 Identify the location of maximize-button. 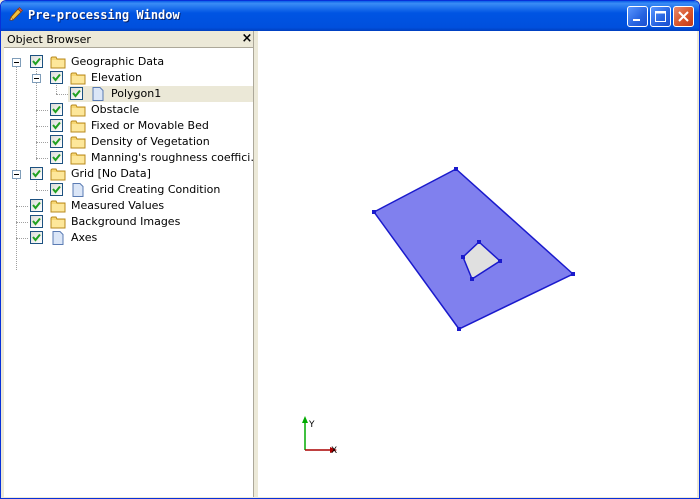
(660, 16).